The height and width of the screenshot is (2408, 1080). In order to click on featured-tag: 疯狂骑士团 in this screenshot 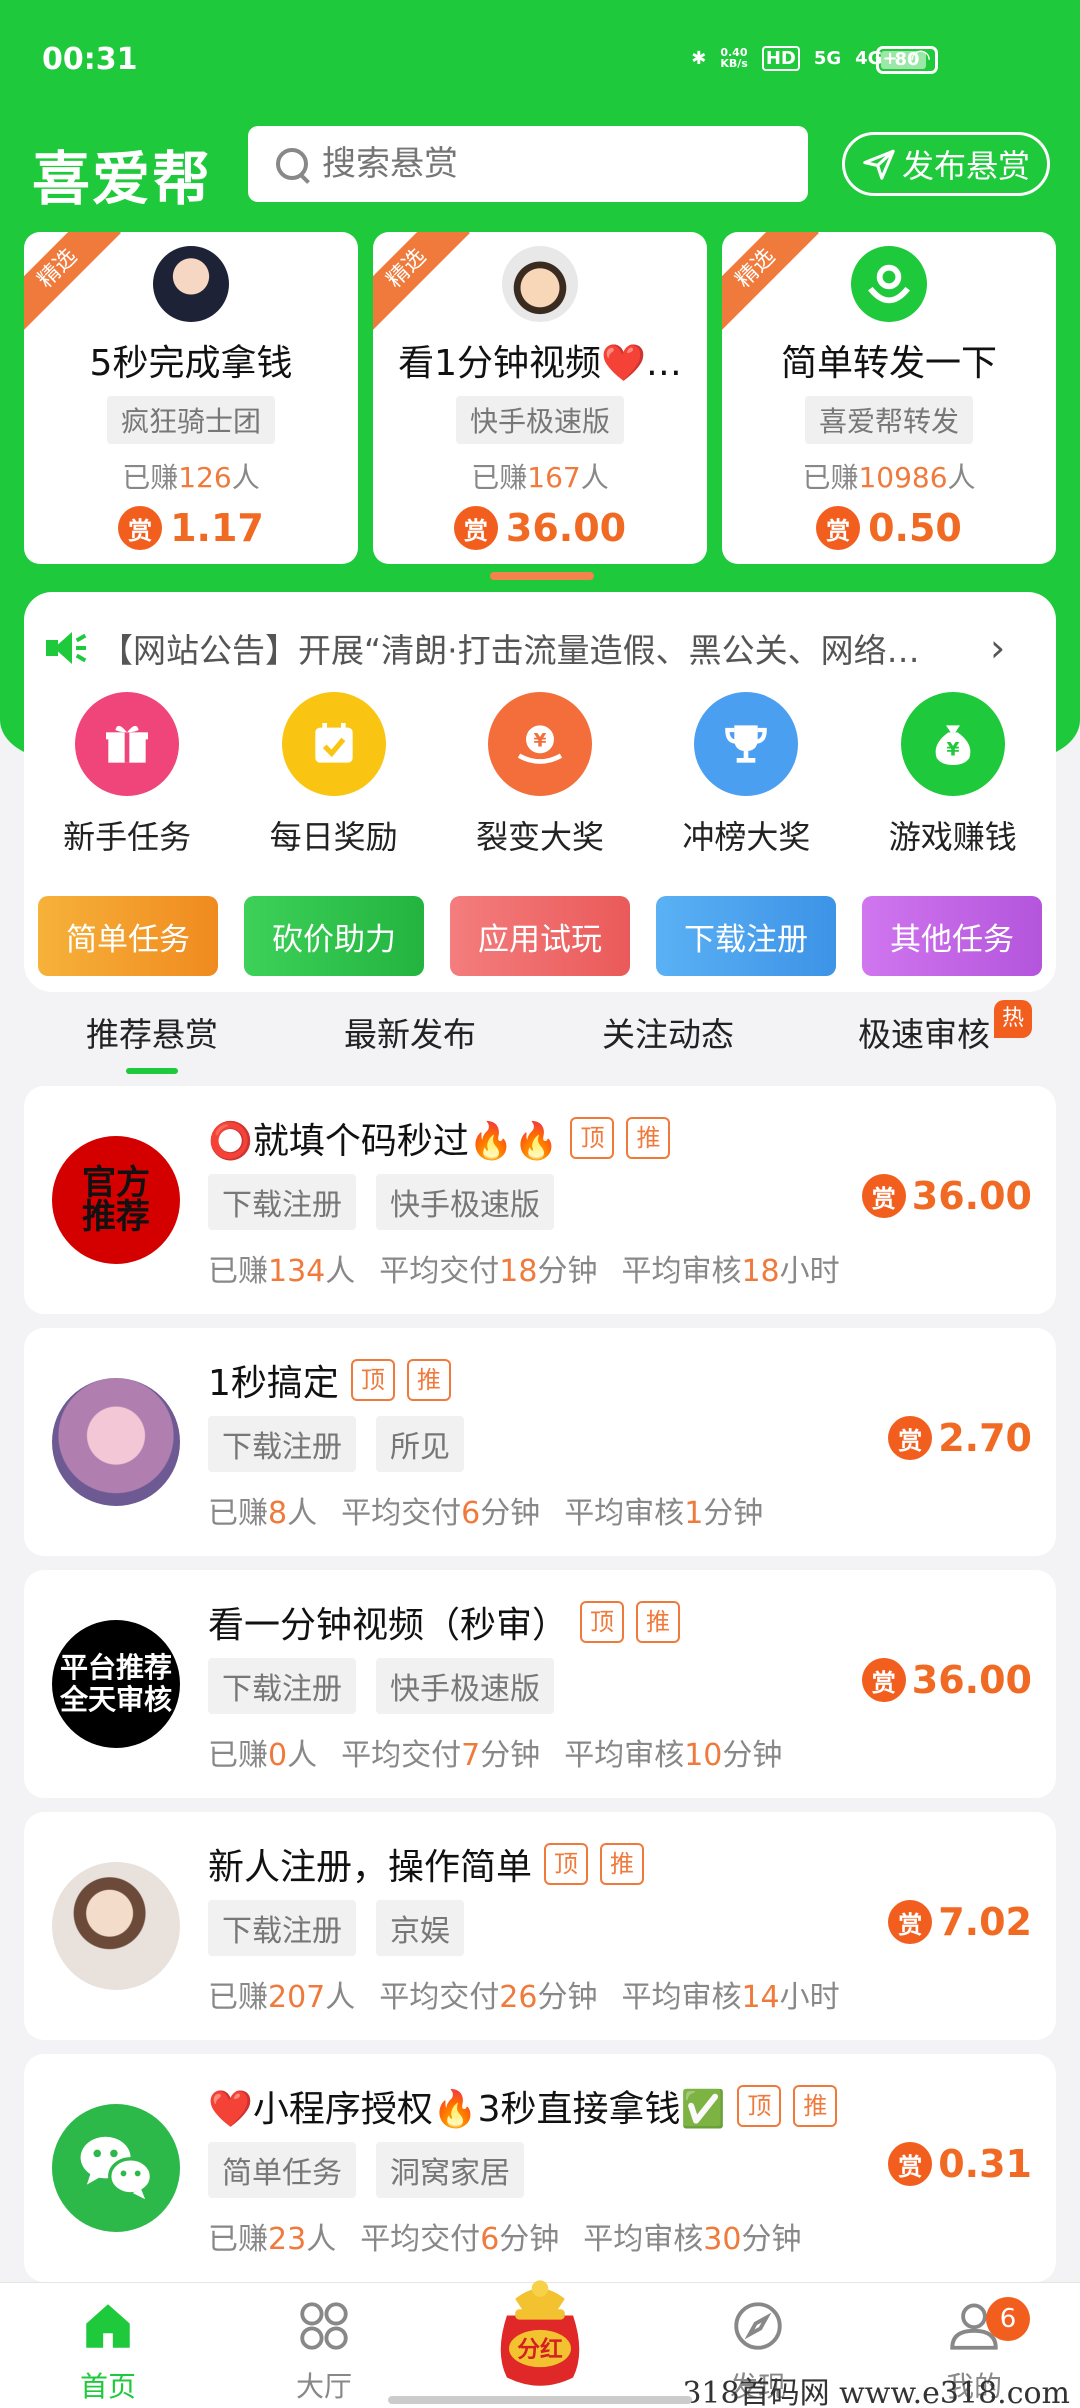, I will do `click(190, 420)`.